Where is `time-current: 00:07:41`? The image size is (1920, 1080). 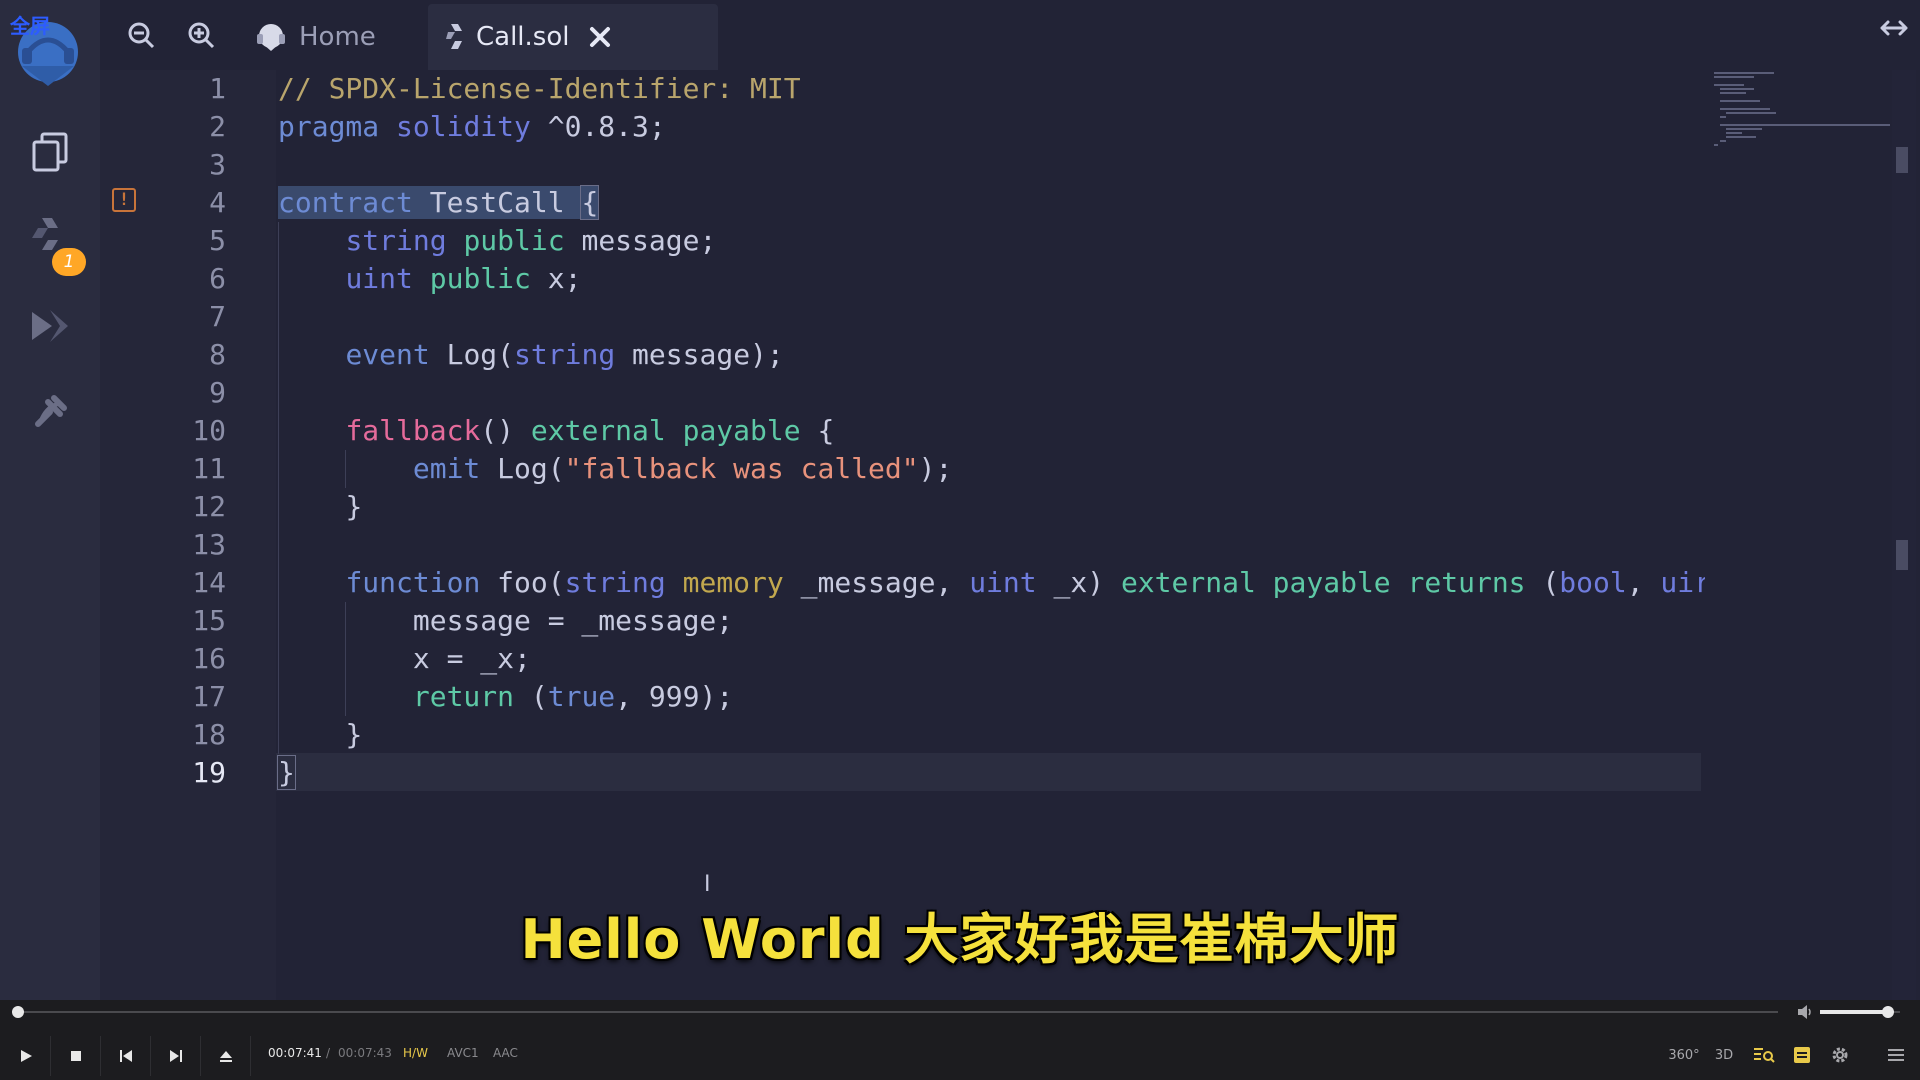 time-current: 00:07:41 is located at coordinates (295, 1053).